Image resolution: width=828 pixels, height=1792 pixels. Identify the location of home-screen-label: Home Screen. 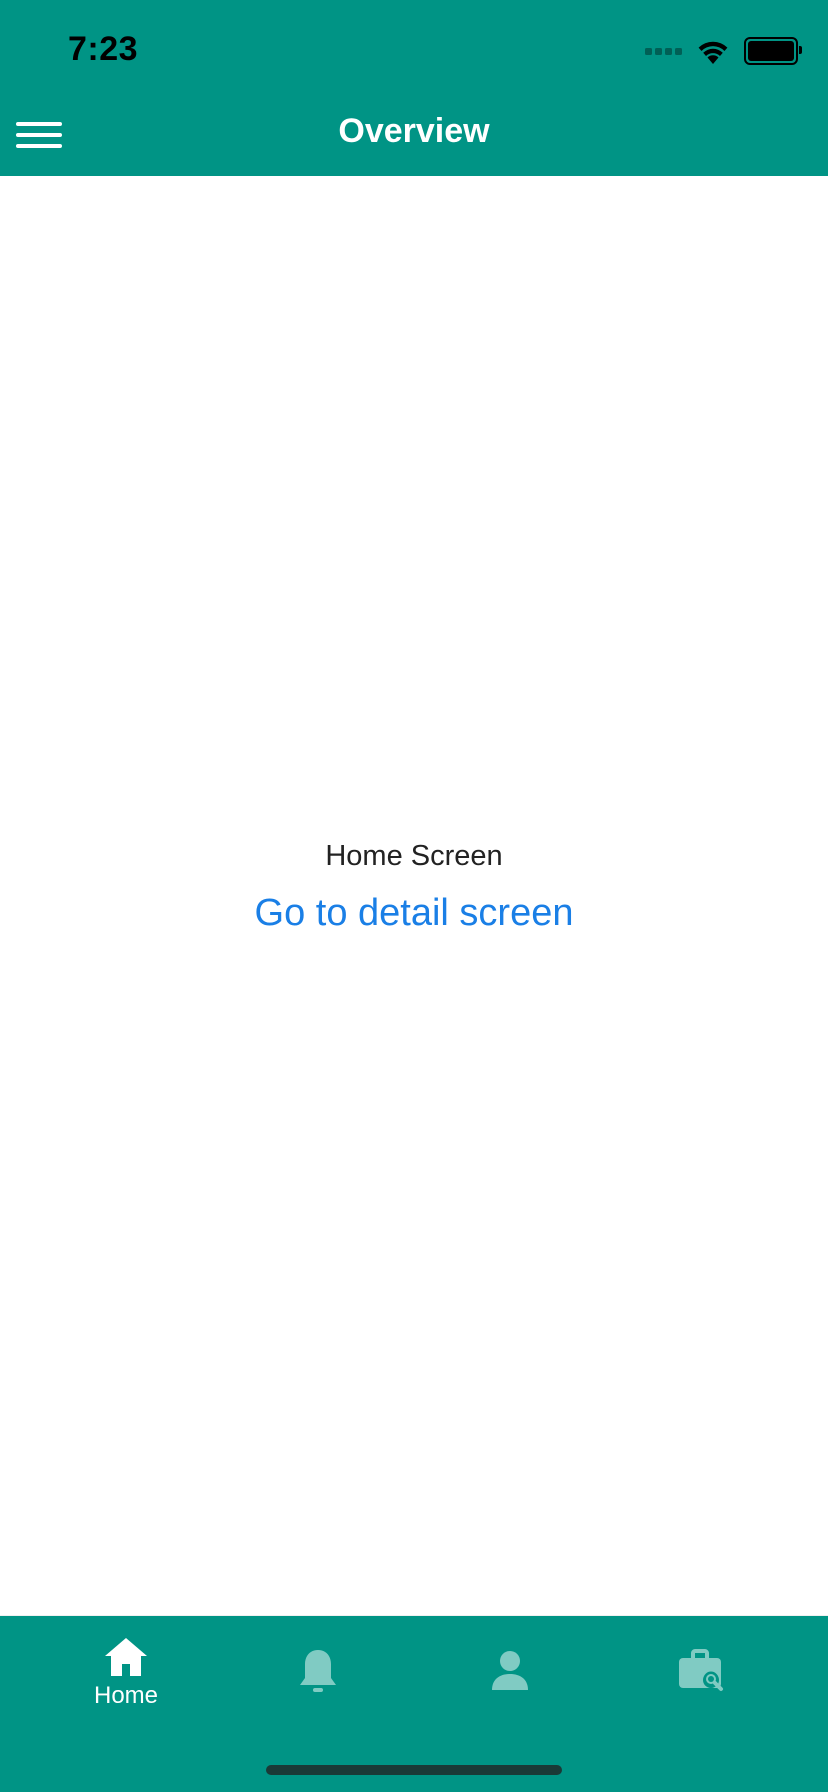
(414, 856).